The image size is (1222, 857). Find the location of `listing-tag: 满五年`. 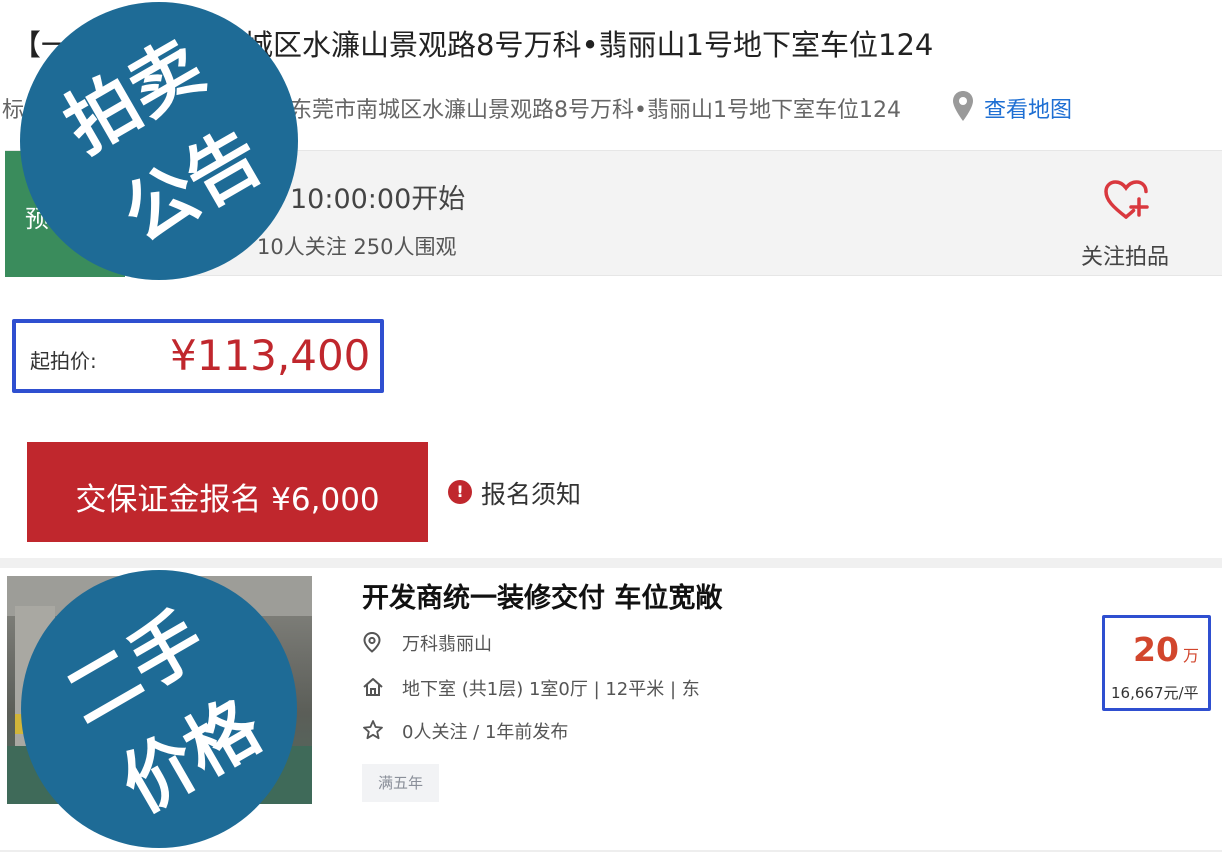

listing-tag: 满五年 is located at coordinates (400, 783).